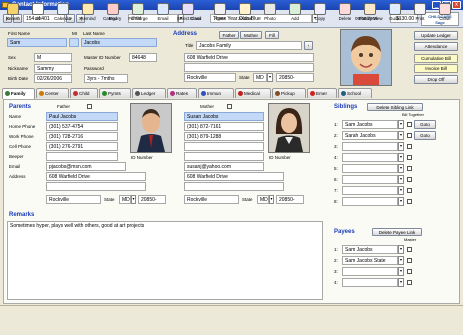 This screenshot has width=463, height=335. Describe the element at coordinates (436, 58) in the screenshot. I see `cumulative-bill-button: Cumulative Bill` at that location.